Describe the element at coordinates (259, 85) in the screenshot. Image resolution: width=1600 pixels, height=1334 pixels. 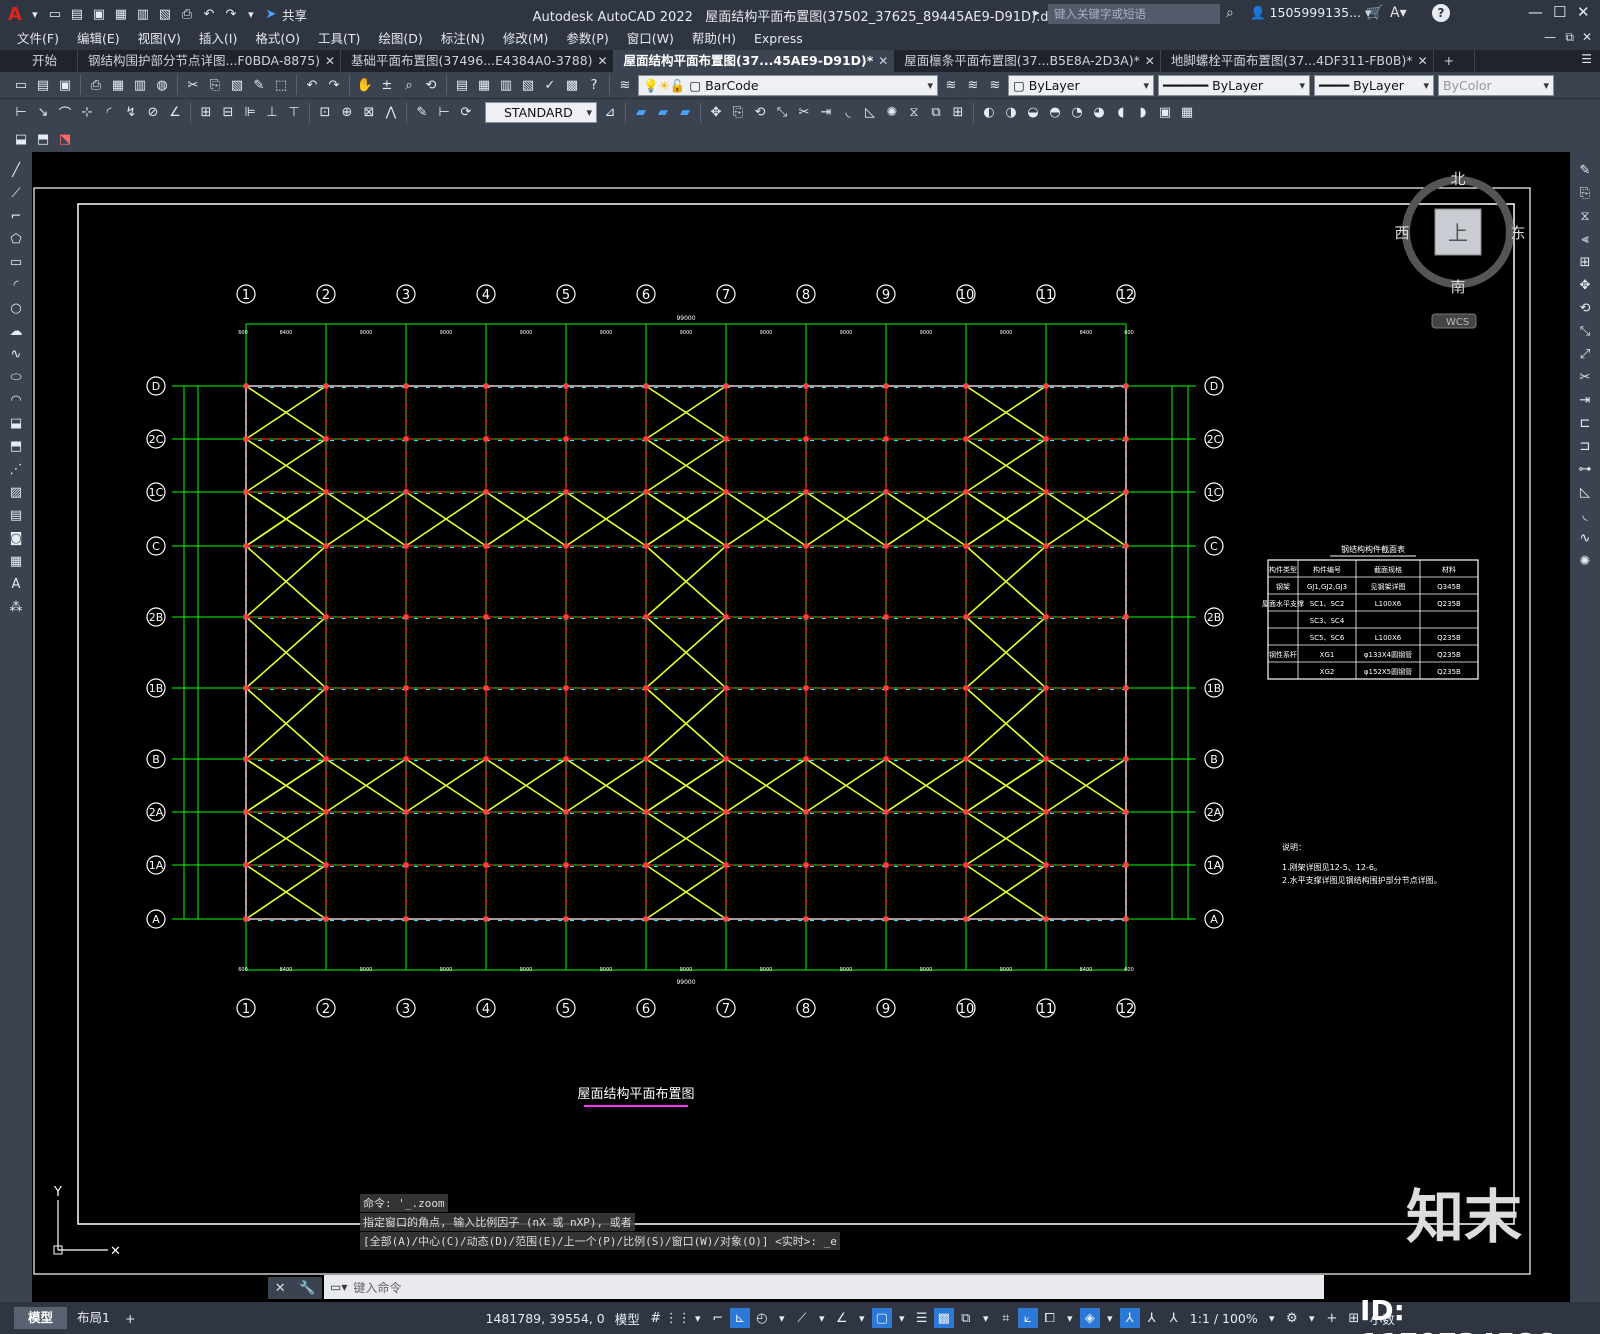
I see `matchprop-icon: ✎` at that location.